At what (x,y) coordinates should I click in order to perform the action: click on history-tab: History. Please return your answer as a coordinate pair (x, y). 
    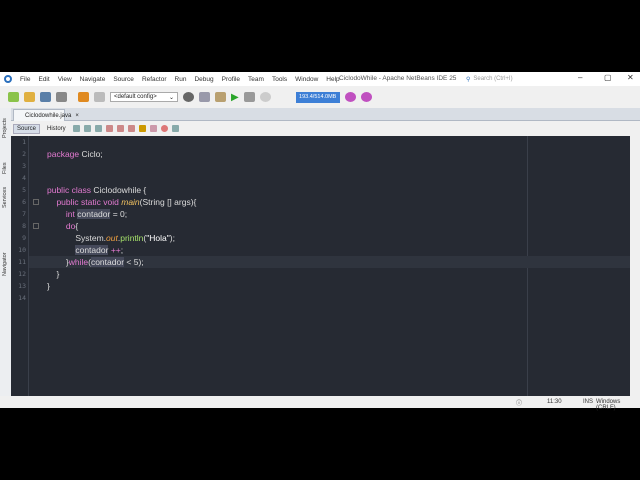
    Looking at the image, I should click on (56, 129).